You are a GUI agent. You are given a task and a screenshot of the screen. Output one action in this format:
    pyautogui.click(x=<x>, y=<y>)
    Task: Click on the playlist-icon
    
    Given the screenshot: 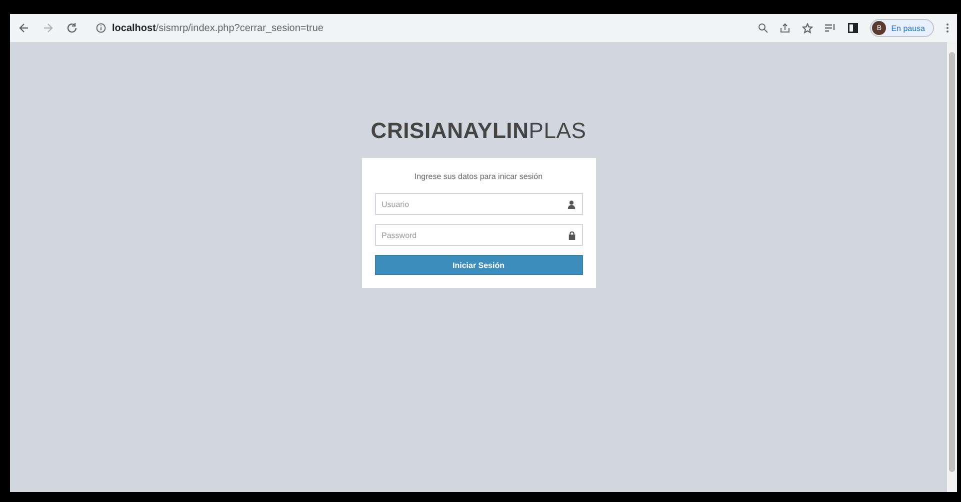 What is the action you would take?
    pyautogui.click(x=830, y=28)
    